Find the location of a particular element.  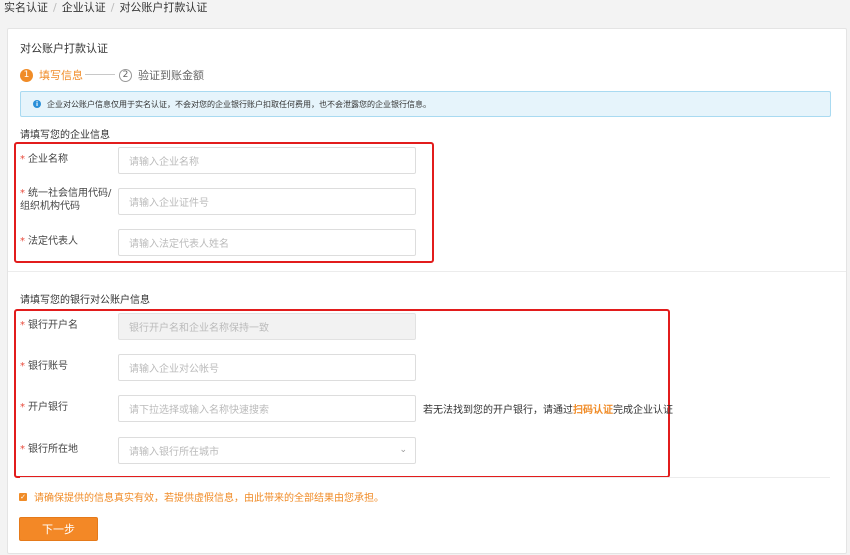

breadcrumb-item-realname: 实名认证 is located at coordinates (26, 7).